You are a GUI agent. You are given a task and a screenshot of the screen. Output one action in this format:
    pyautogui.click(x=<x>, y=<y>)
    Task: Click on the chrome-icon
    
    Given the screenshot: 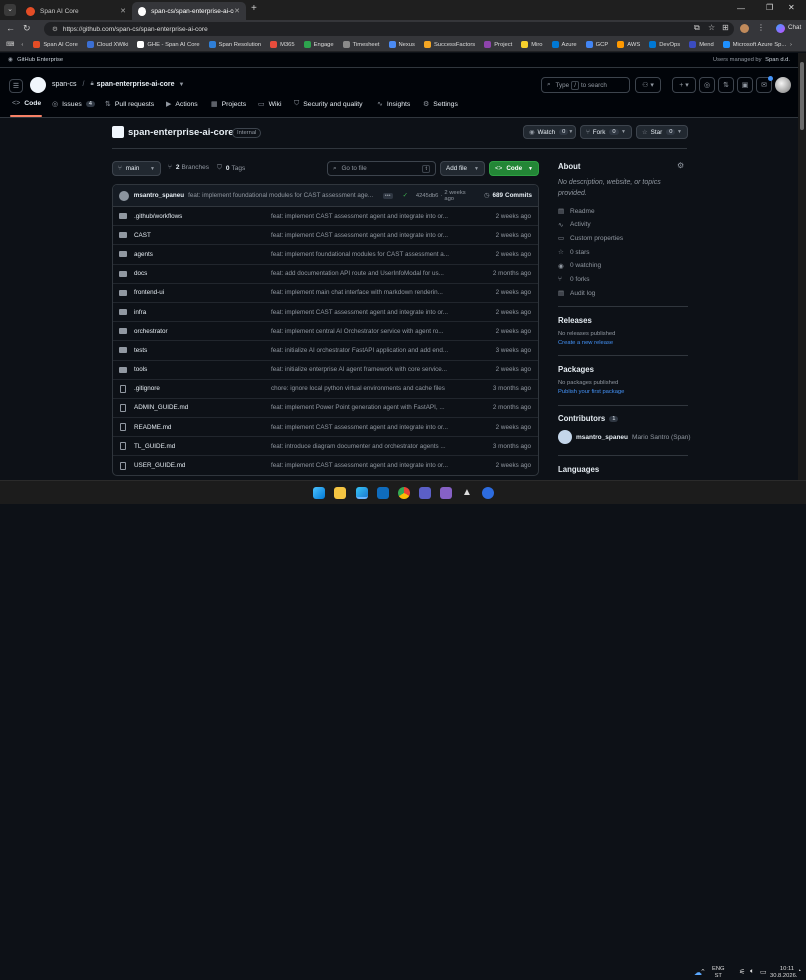 What is the action you would take?
    pyautogui.click(x=404, y=493)
    